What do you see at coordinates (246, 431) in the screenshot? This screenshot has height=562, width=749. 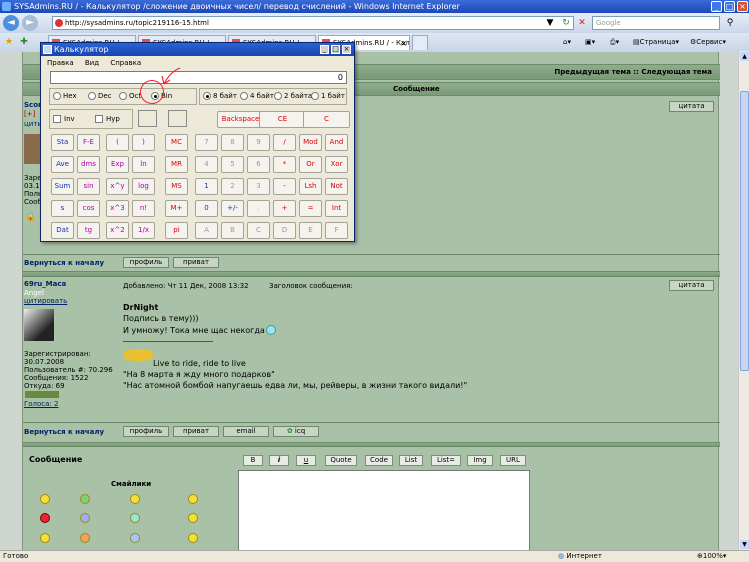 I see `email-button: email` at bounding box center [246, 431].